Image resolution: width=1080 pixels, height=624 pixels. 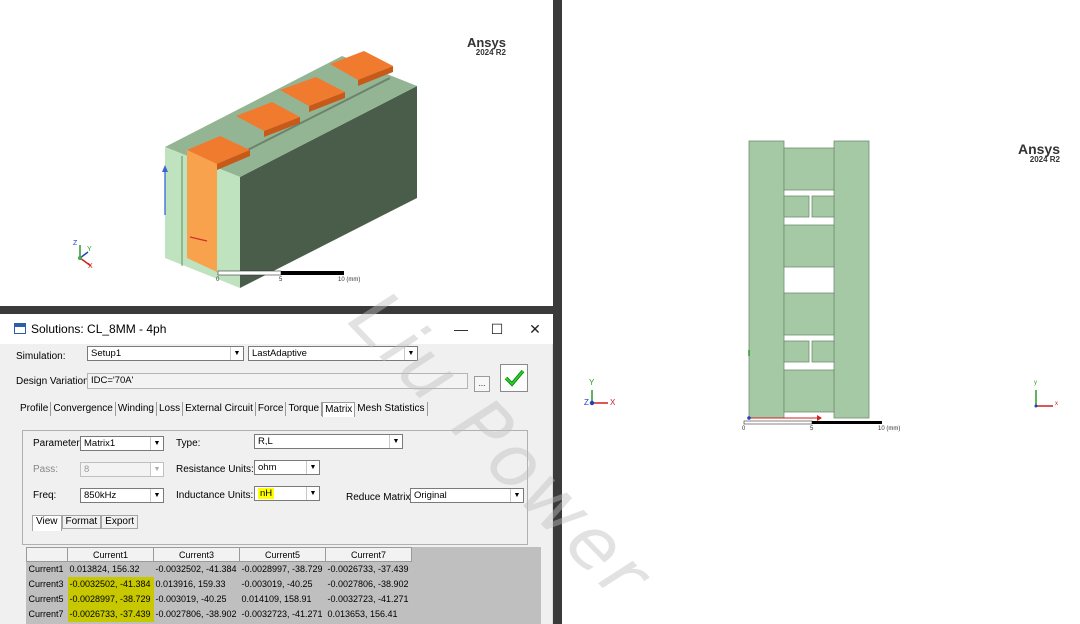 I want to click on table-cell: 0.014109, 158.91, so click(x=283, y=599).